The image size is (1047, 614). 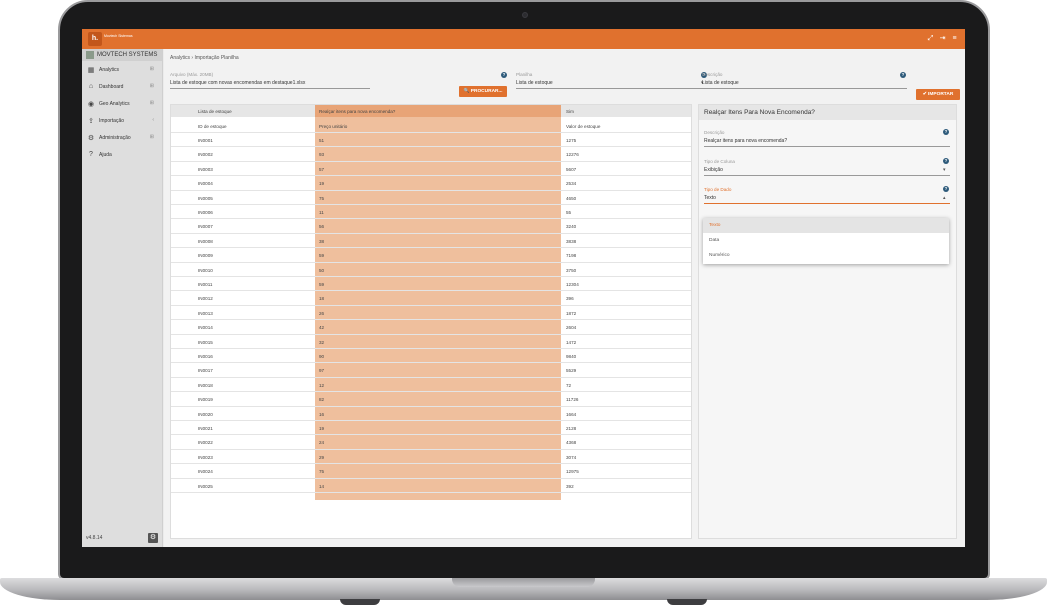 I want to click on planilha-value: Lista de estoque, so click(x=611, y=84).